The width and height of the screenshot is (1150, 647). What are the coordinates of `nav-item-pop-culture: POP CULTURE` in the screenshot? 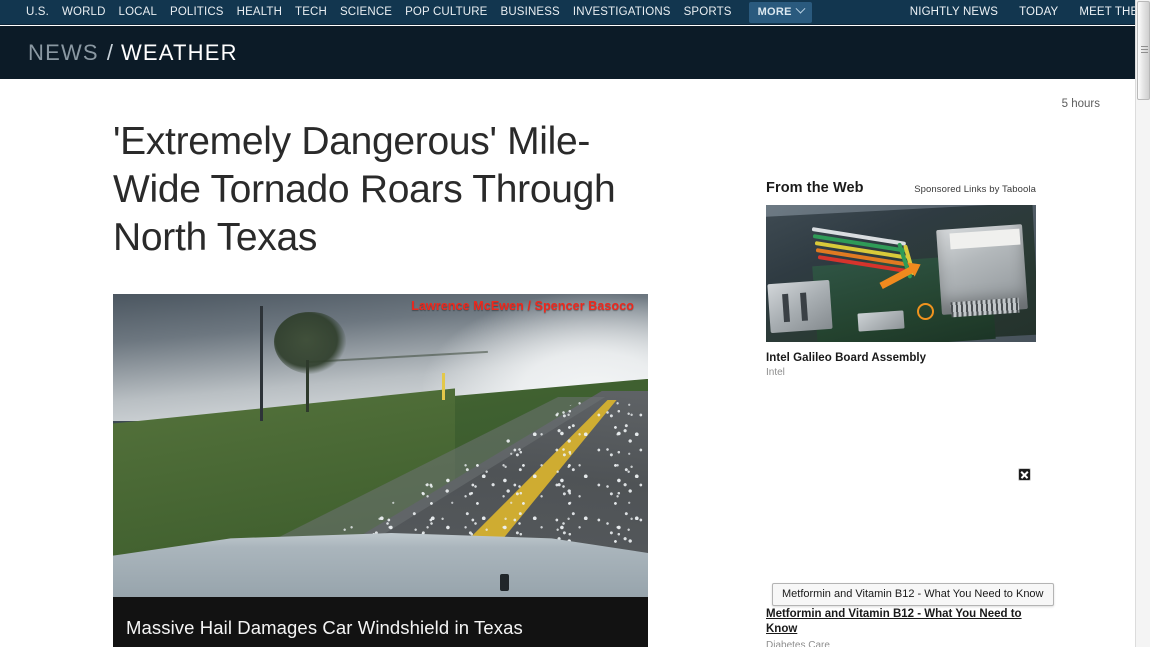 It's located at (446, 12).